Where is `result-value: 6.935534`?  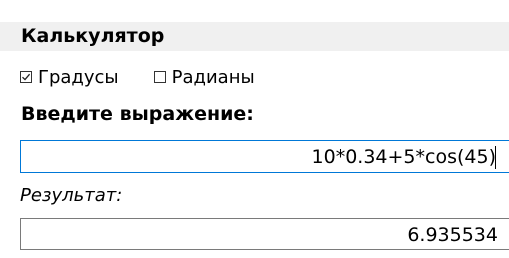
result-value: 6.935534 is located at coordinates (452, 235).